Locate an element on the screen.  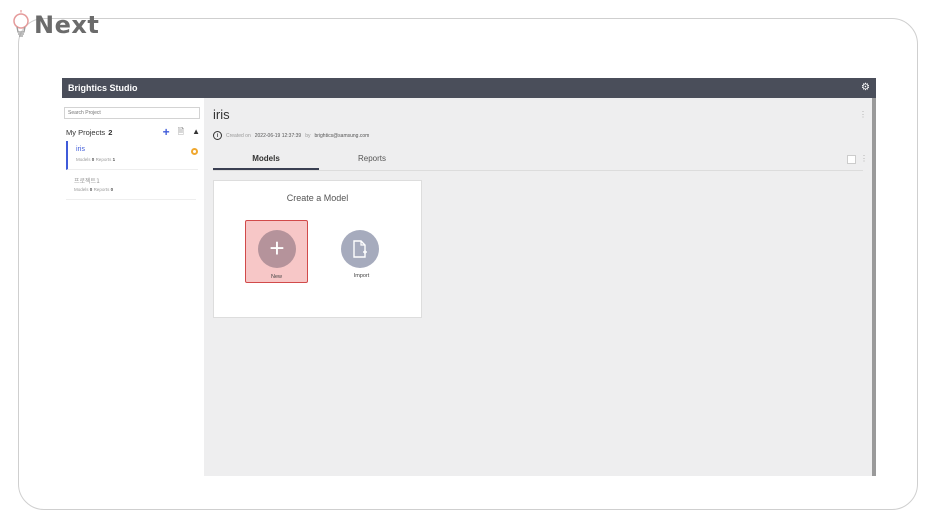
project-name: iris is located at coordinates (80, 149).